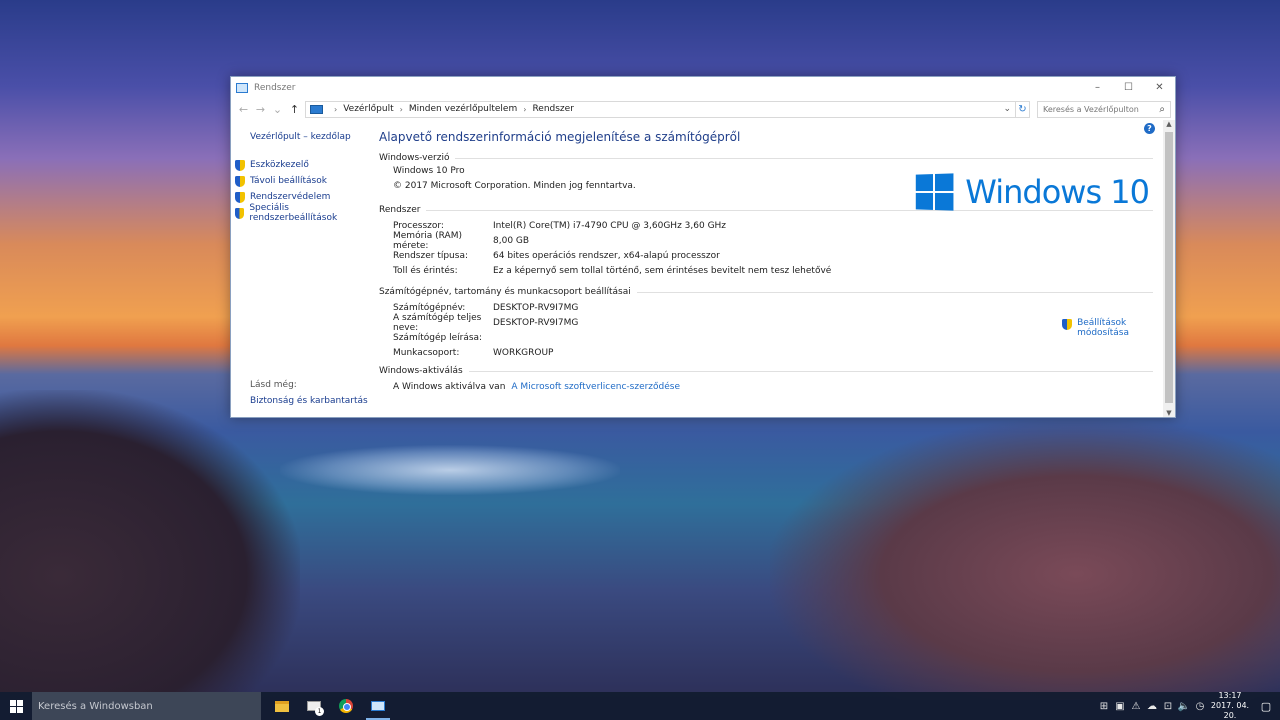  I want to click on task-label: Eszközkezelő, so click(279, 165).